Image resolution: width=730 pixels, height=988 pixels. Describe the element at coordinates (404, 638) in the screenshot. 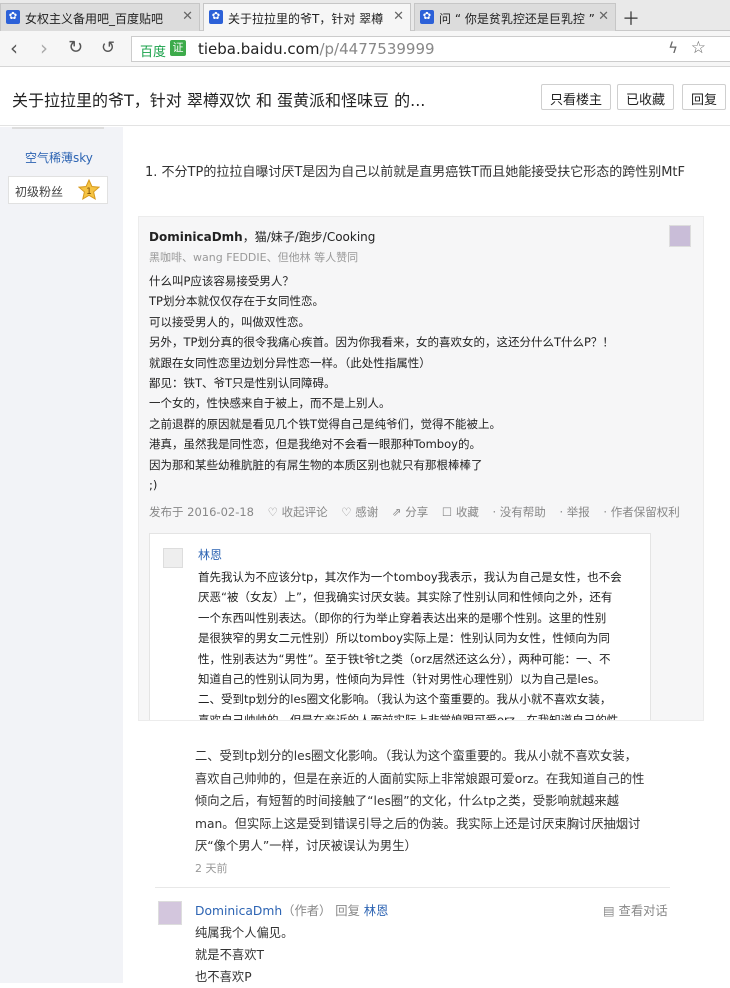

I see `reply-line: 是很狭窄的男女二元性别）所以tomboy实际上是：性别认同为女性，性倾向为同` at that location.